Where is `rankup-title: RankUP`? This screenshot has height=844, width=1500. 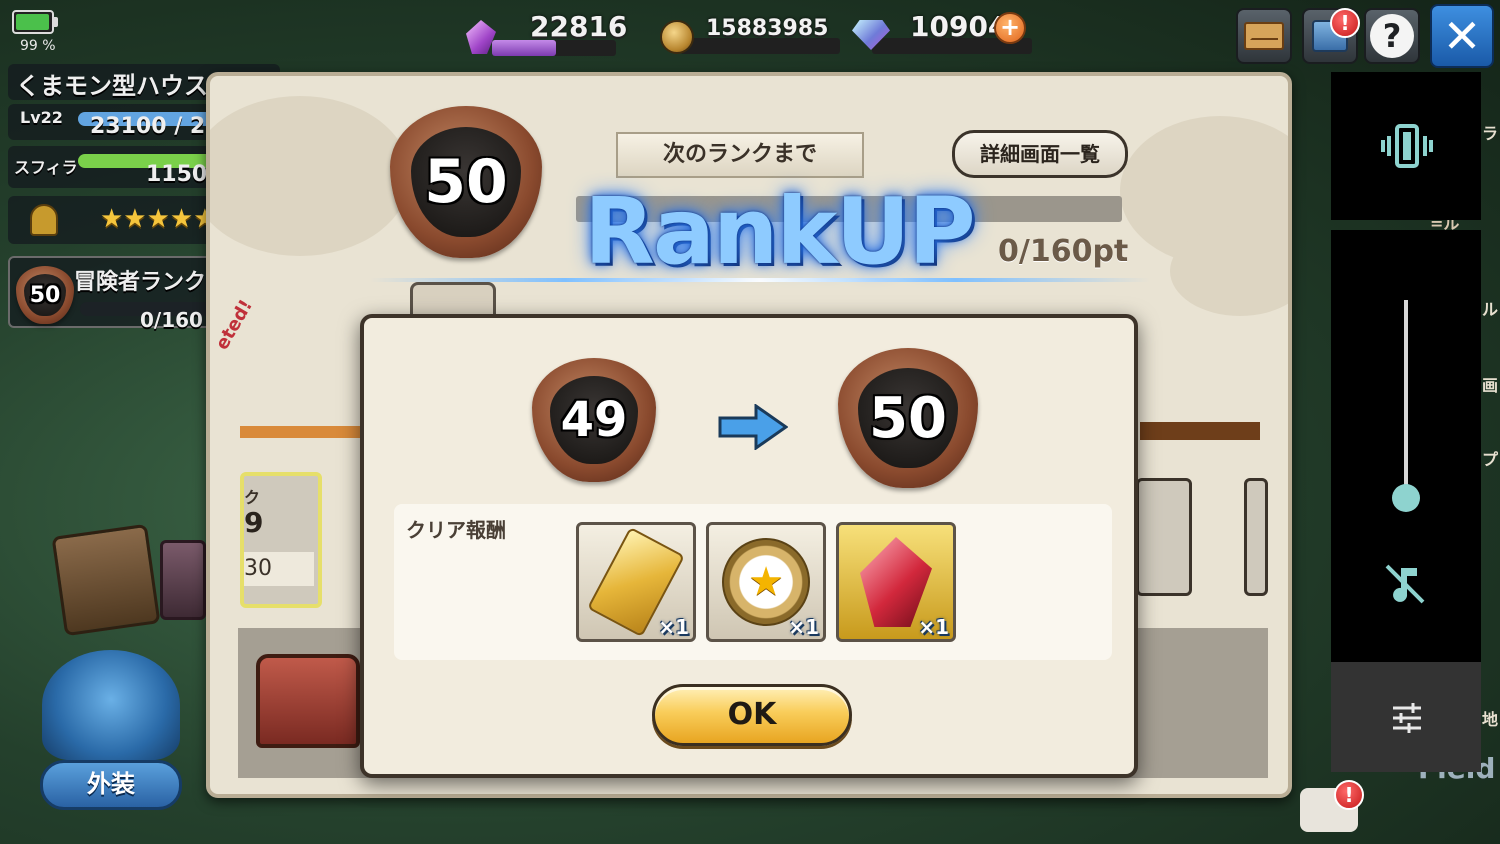 rankup-title: RankUP is located at coordinates (780, 231).